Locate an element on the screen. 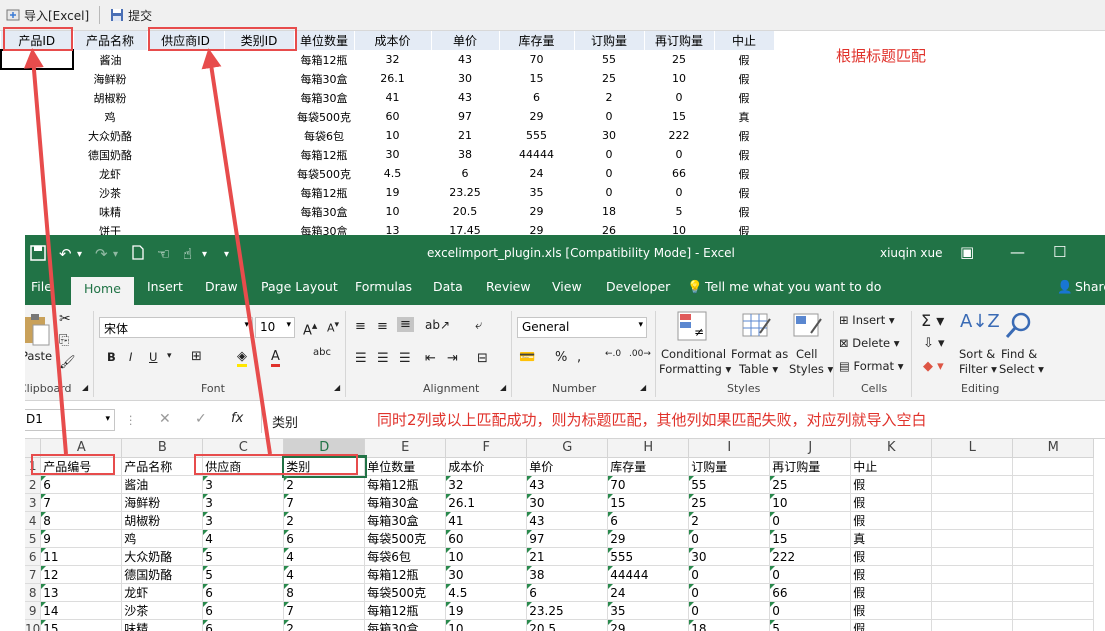  row-header: 1 is located at coordinates (33, 466).